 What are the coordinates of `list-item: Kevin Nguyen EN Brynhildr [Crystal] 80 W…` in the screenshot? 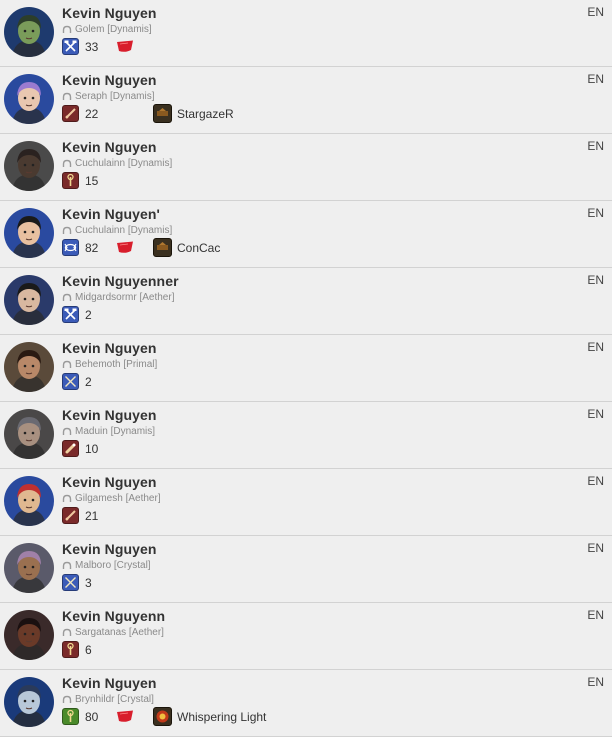 It's located at (306, 703).